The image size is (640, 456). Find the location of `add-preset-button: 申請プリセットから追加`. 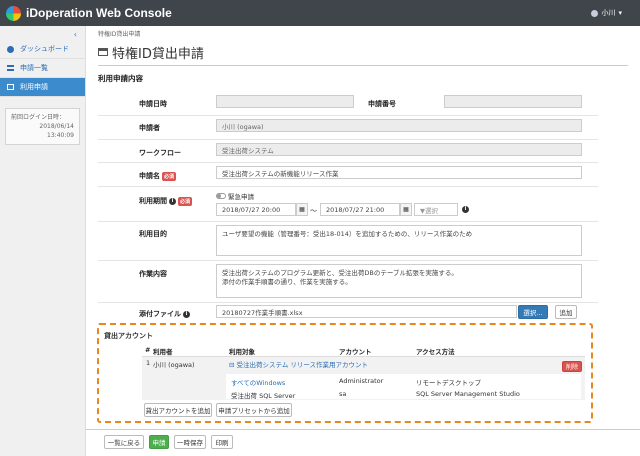

add-preset-button: 申請プリセットから追加 is located at coordinates (254, 410).